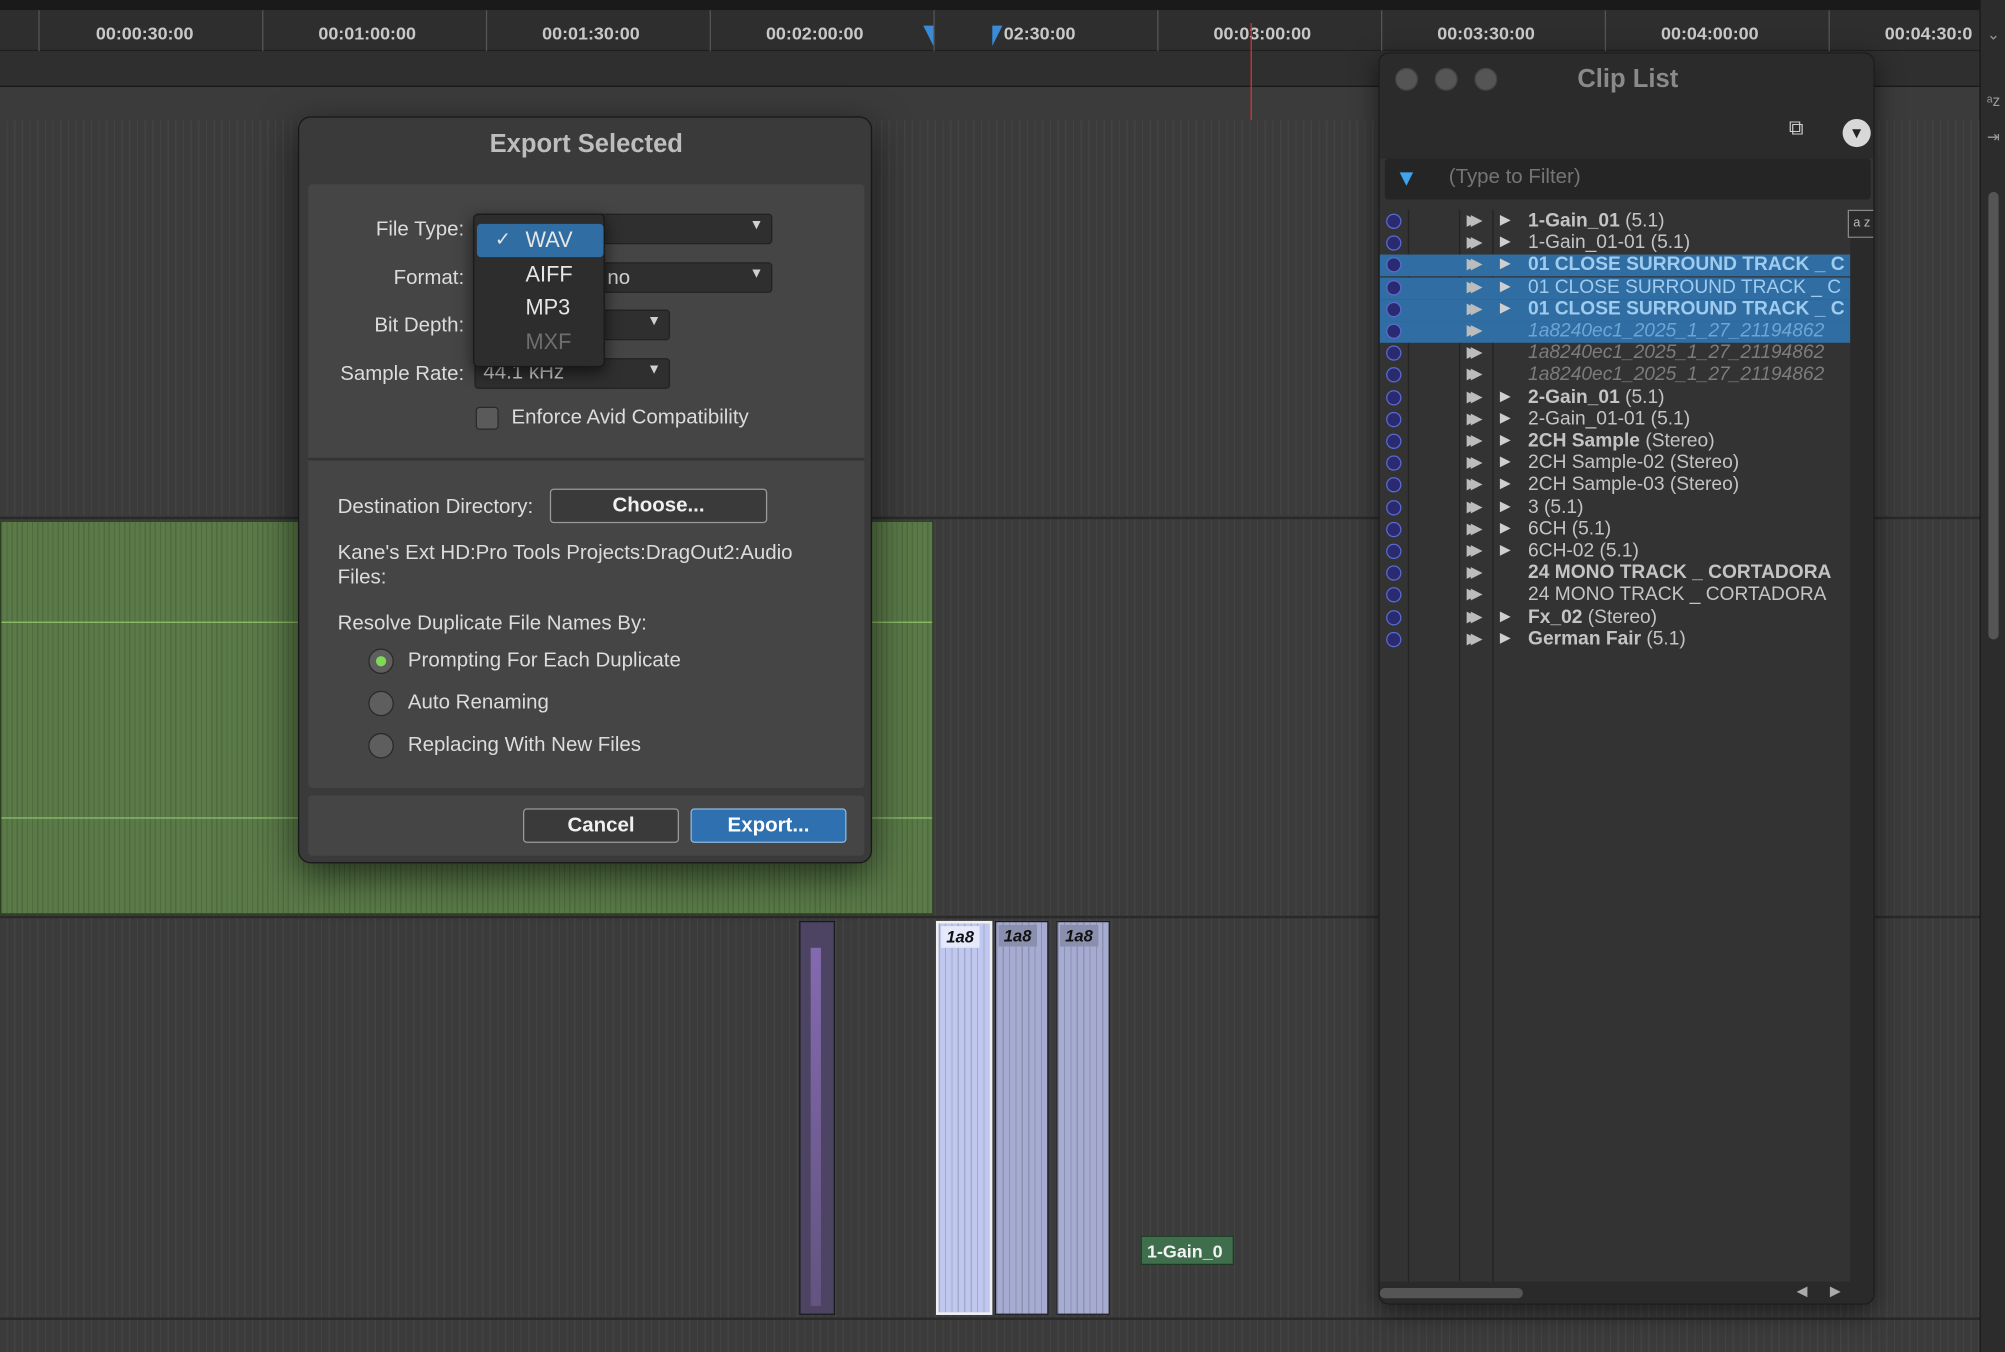 This screenshot has height=1352, width=2005. I want to click on expand-icon: ⇥, so click(1993, 138).